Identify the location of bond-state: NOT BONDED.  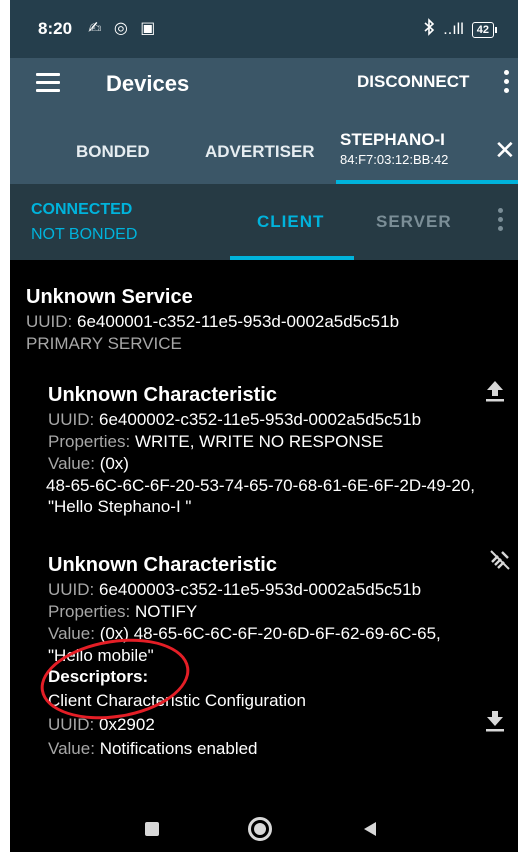
(84, 234).